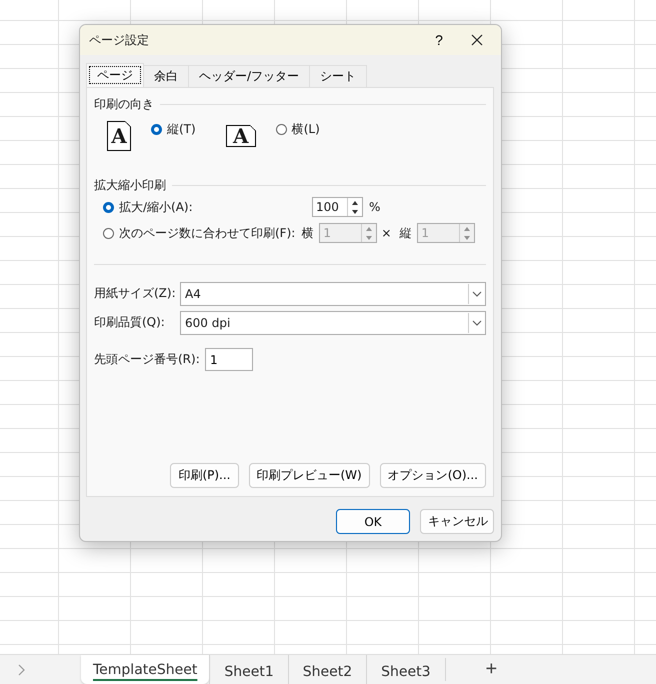 The width and height of the screenshot is (656, 684). What do you see at coordinates (135, 293) in the screenshot?
I see `field-label: 用紙サイズ(Z):` at bounding box center [135, 293].